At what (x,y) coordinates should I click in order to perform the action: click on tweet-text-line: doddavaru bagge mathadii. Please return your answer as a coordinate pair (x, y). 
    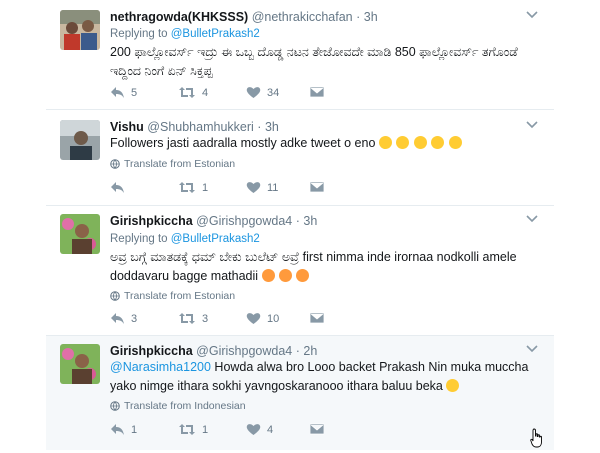
    Looking at the image, I should click on (184, 276).